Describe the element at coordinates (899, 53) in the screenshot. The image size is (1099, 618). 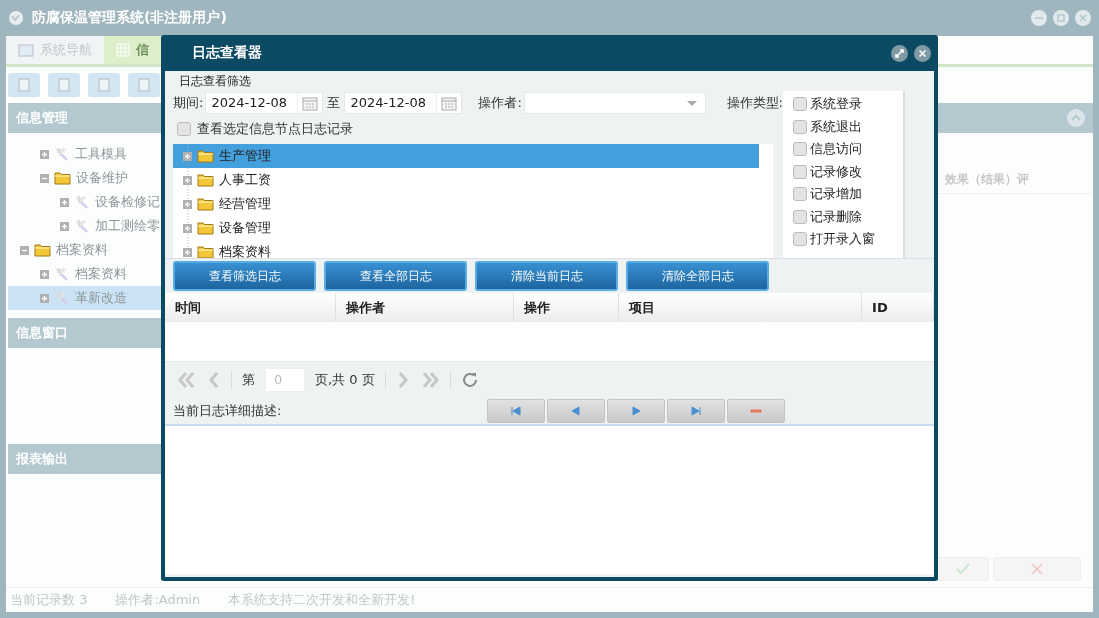
I see `maximize-icon` at that location.